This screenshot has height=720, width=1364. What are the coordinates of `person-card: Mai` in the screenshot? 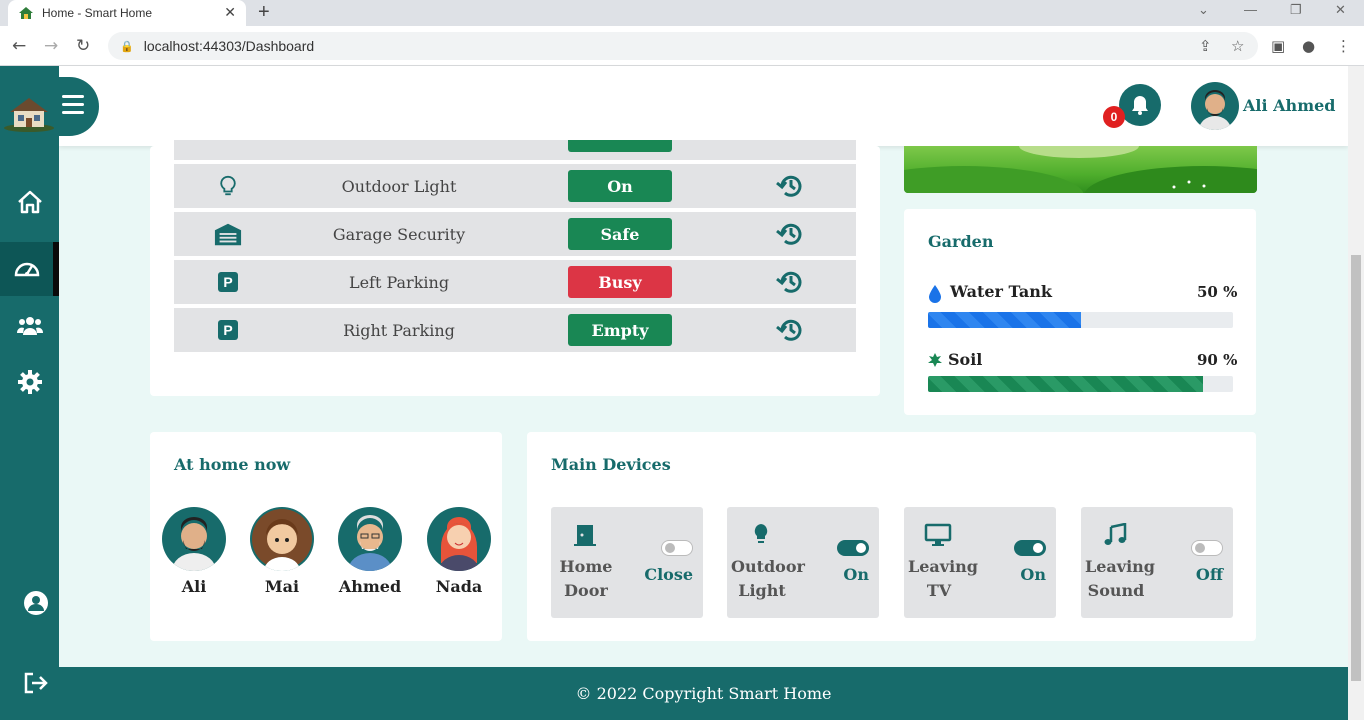 It's located at (282, 551).